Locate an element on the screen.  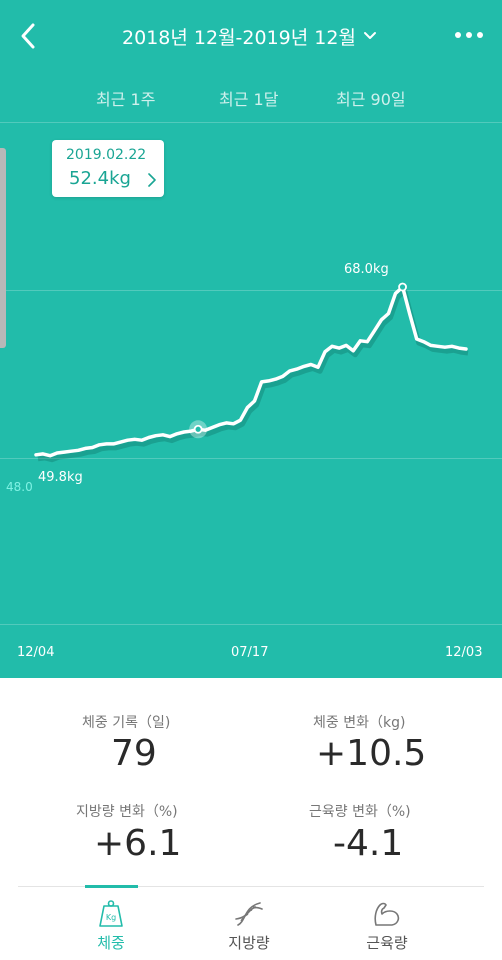
chevron-right-icon is located at coordinates (152, 180).